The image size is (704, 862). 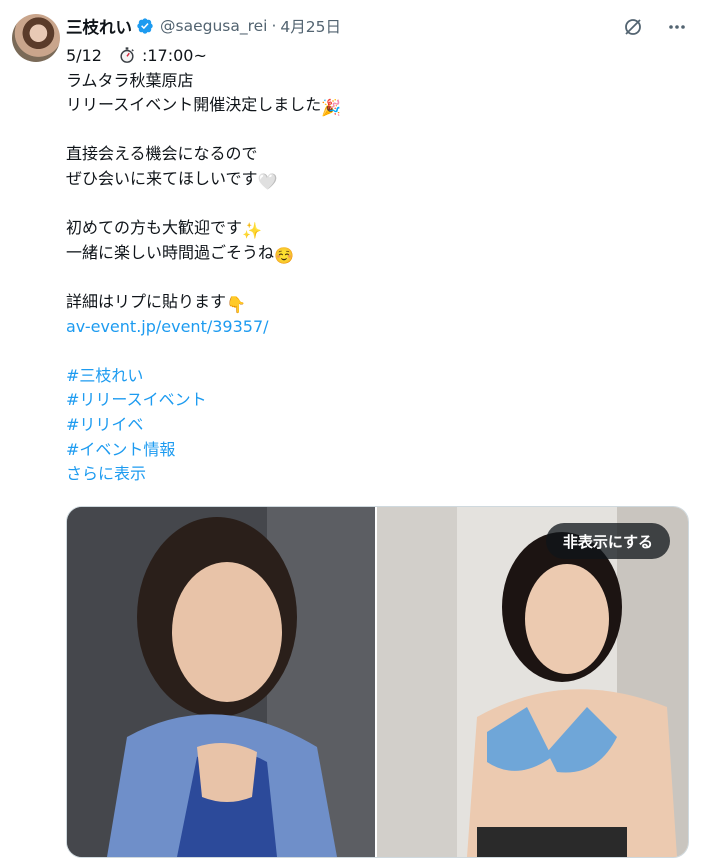 I want to click on text-line: 5/12 :17:00~, so click(x=371, y=56).